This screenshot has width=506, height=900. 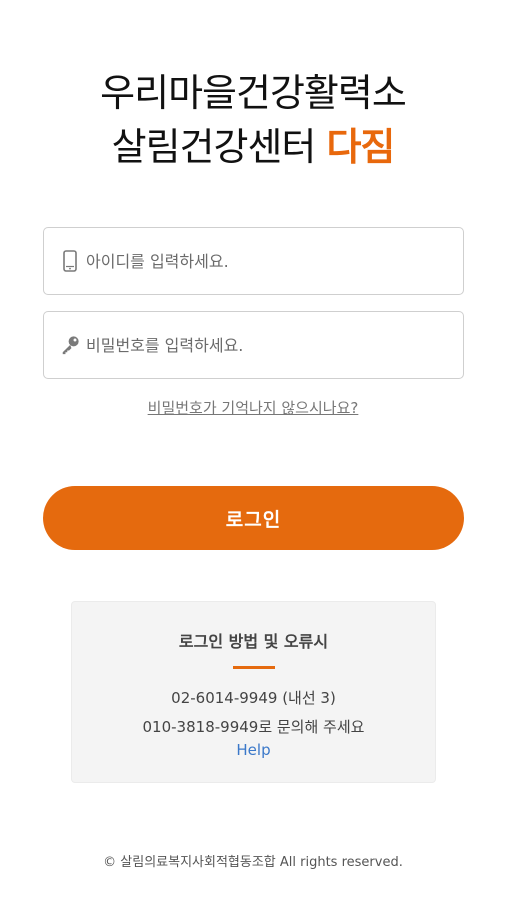 I want to click on password-input, so click(x=266, y=345).